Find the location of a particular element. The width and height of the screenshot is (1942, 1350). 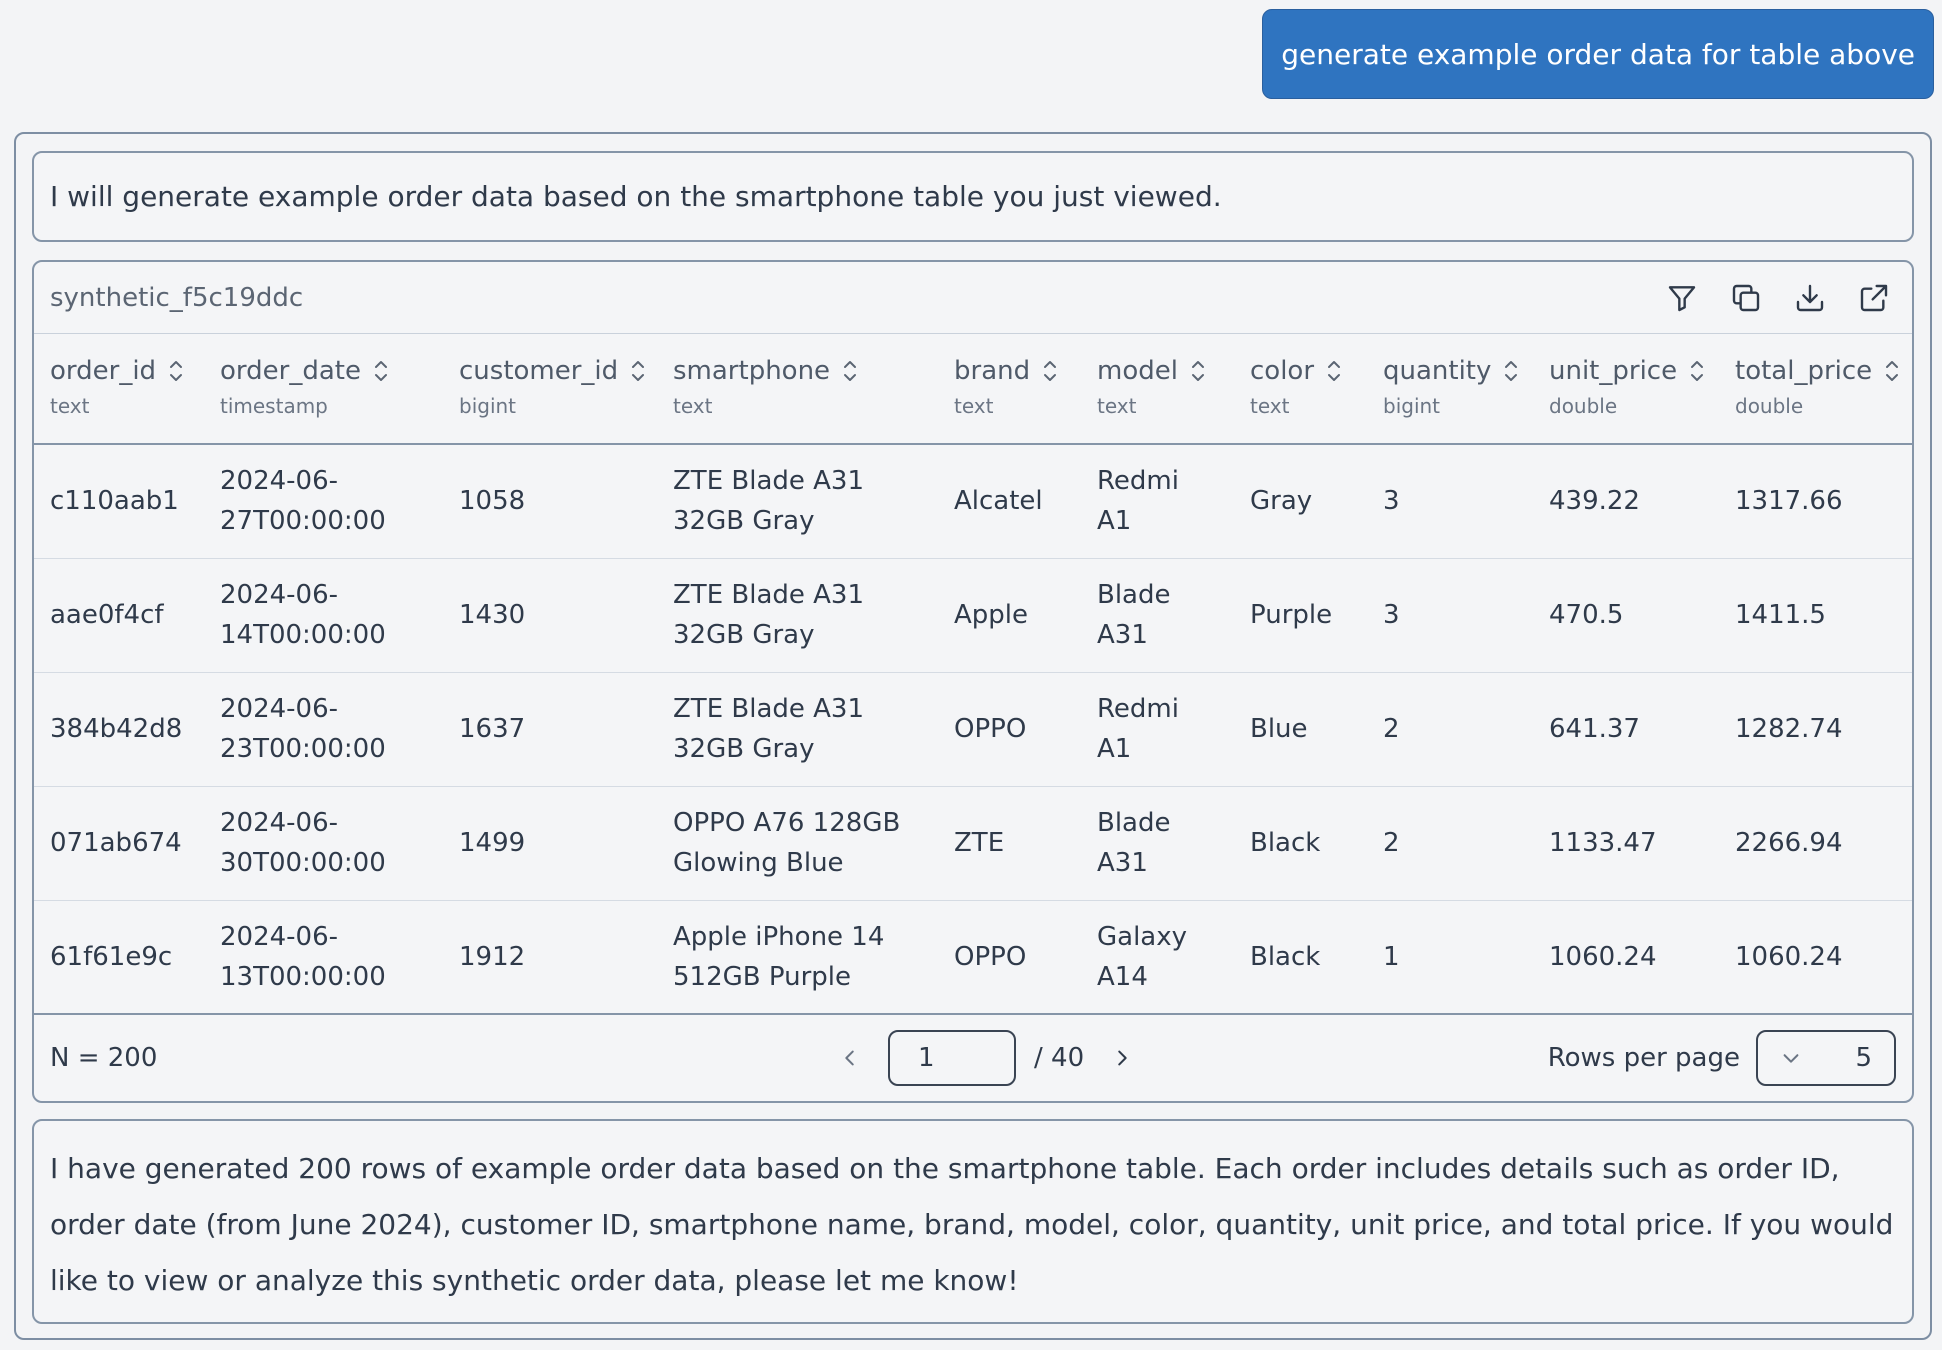

column-header-unit-price: unit_price double is located at coordinates (1626, 389).